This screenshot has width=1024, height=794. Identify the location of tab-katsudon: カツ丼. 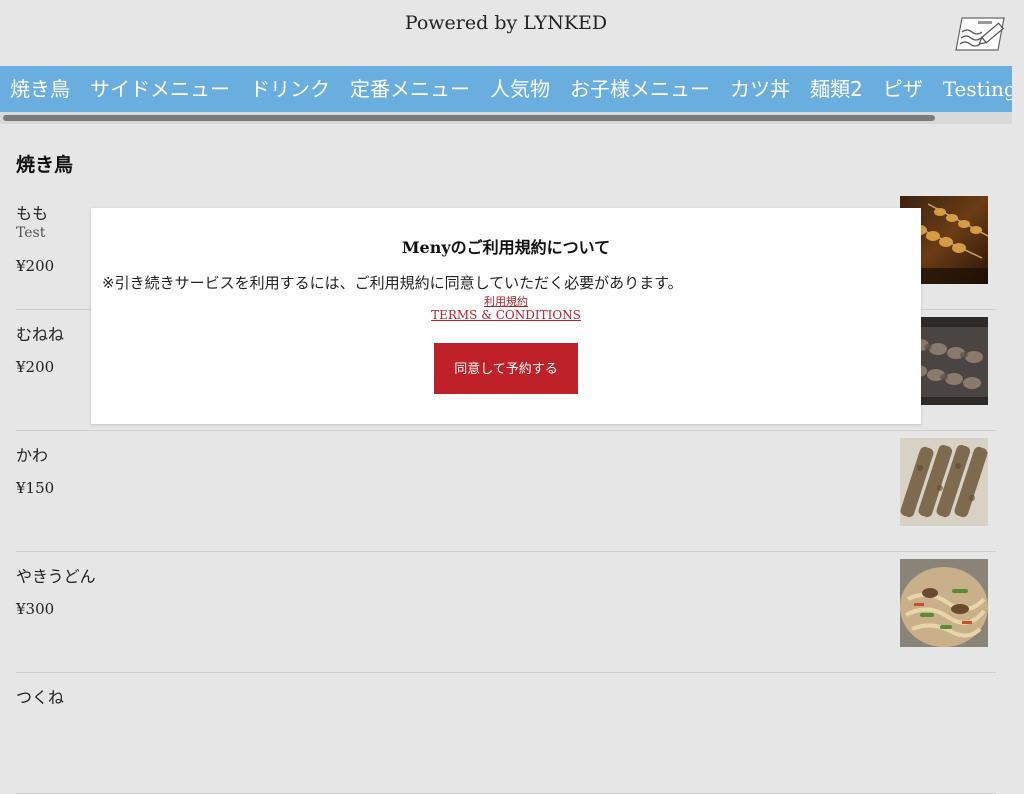
(760, 89).